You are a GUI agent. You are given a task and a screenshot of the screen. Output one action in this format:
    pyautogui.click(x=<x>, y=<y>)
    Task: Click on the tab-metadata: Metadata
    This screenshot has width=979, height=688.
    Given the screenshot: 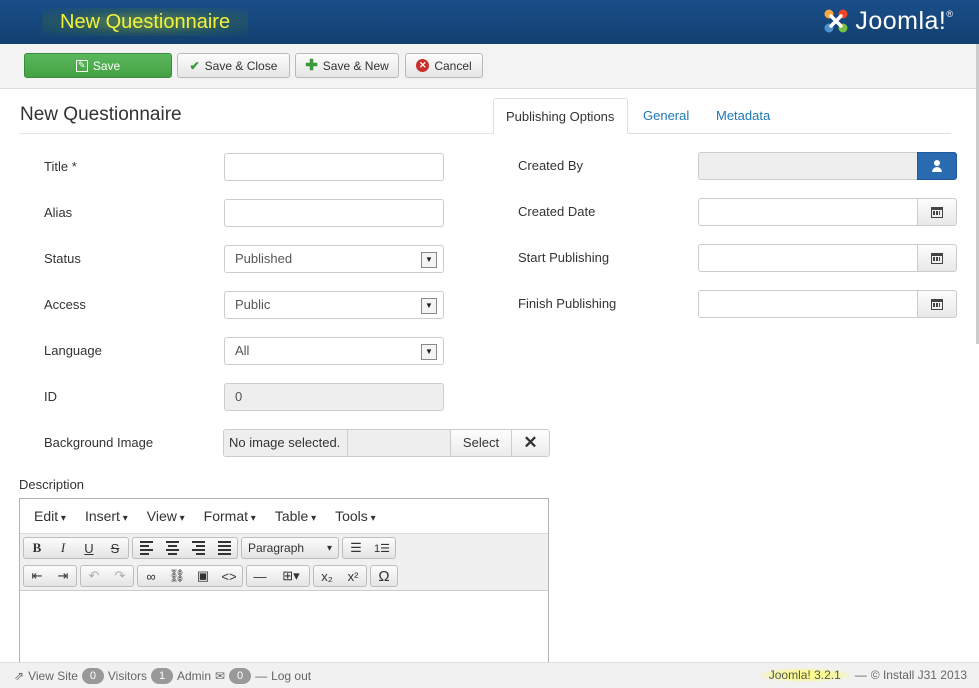 What is the action you would take?
    pyautogui.click(x=743, y=116)
    